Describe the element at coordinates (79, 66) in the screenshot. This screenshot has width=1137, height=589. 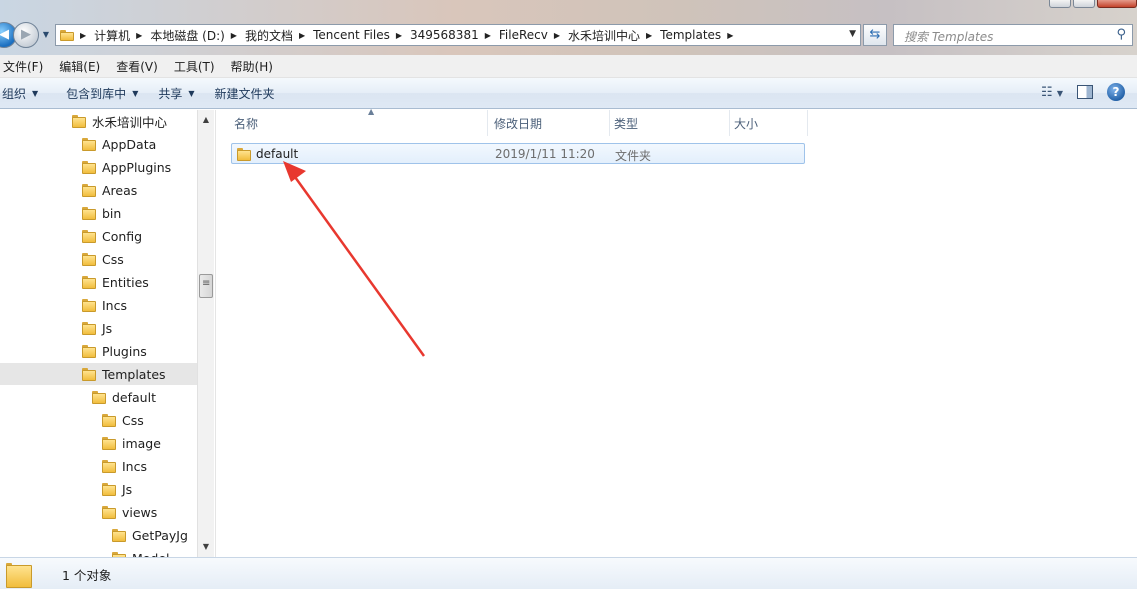
I see `menu-edit: 编辑(E)` at that location.